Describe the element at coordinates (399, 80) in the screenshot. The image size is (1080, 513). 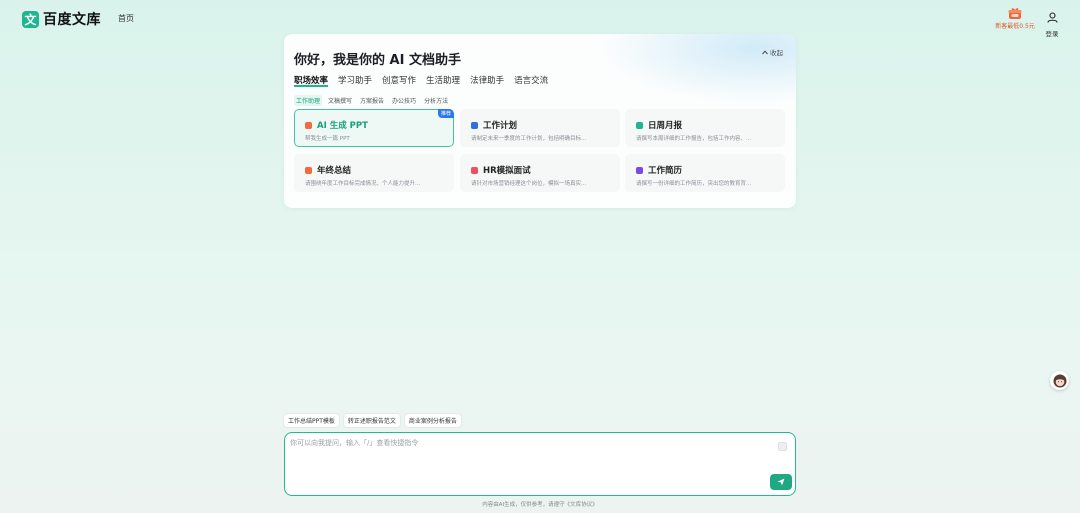
I see `tab-creative: 创意写作` at that location.